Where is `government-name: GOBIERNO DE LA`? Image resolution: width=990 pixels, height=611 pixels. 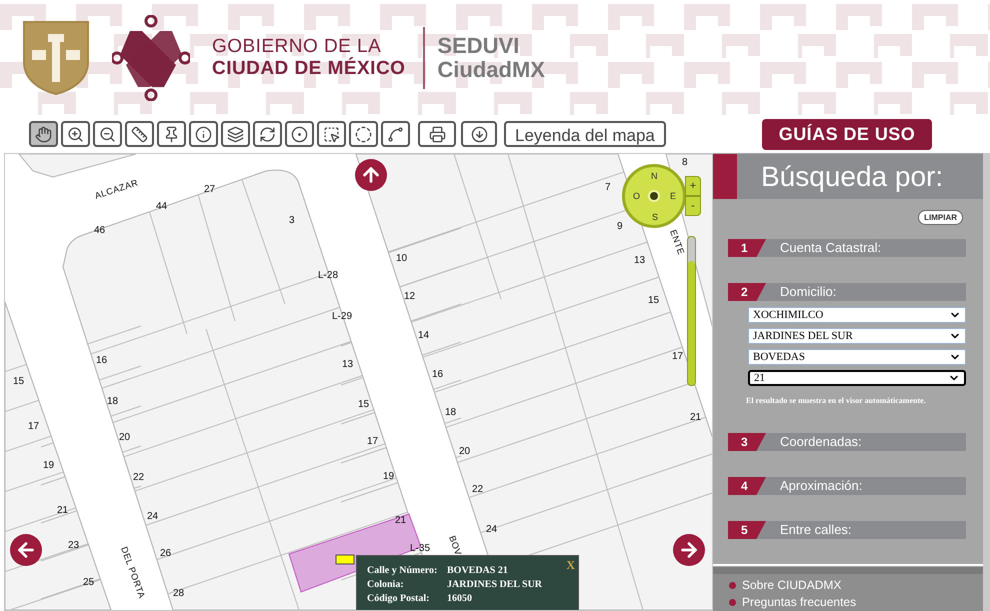 government-name: GOBIERNO DE LA is located at coordinates (297, 46).